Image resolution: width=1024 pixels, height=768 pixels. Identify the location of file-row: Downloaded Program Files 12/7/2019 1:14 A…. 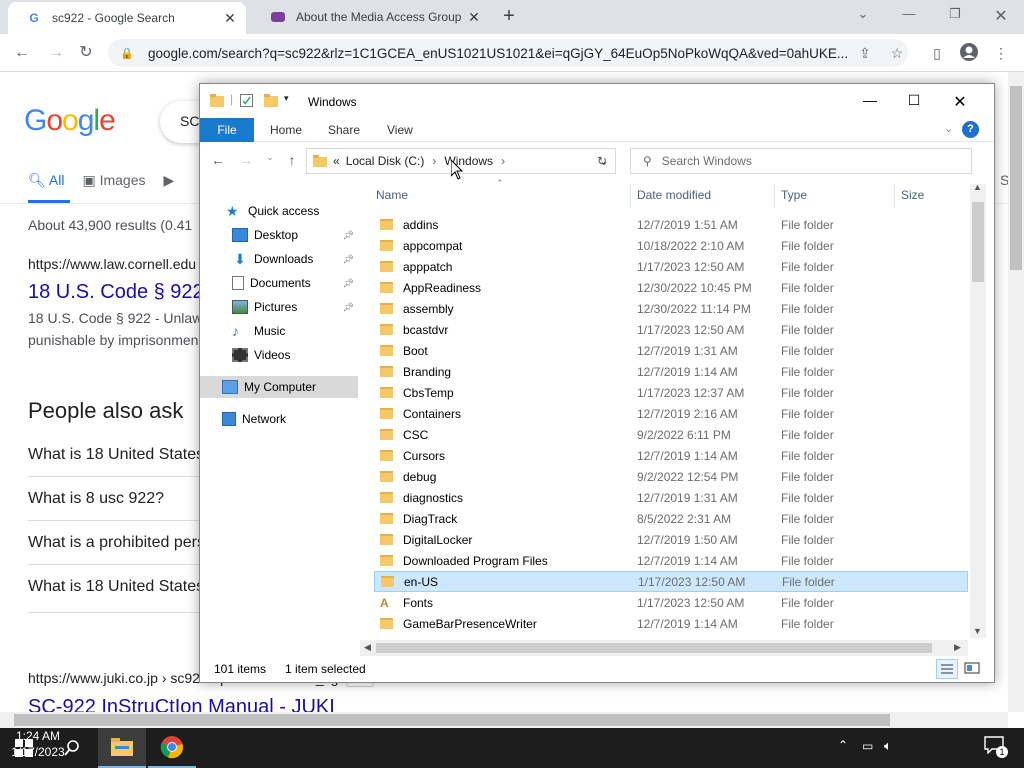
(671, 560).